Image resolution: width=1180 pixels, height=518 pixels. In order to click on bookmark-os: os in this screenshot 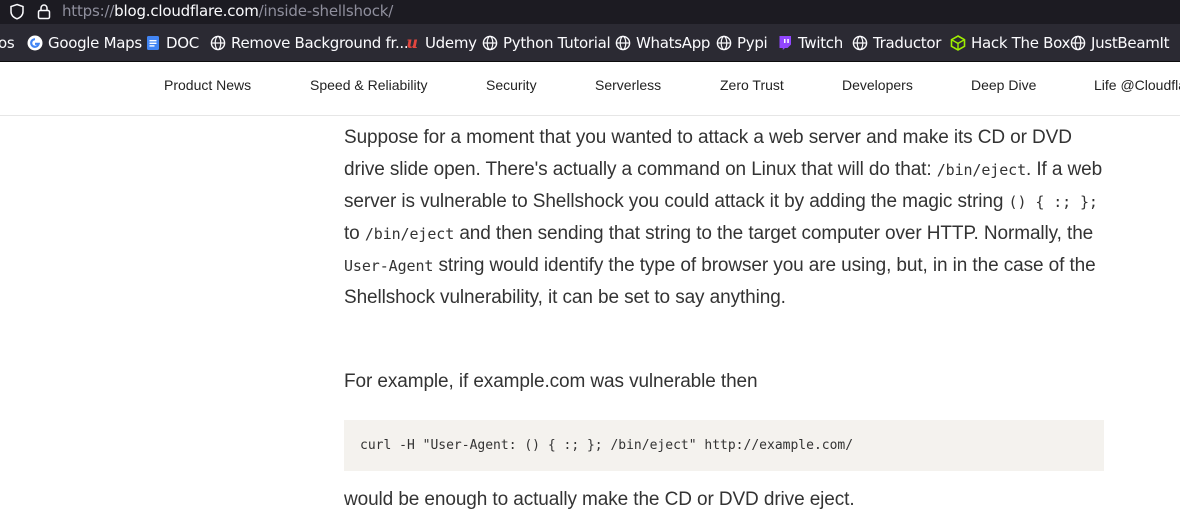, I will do `click(7, 42)`.